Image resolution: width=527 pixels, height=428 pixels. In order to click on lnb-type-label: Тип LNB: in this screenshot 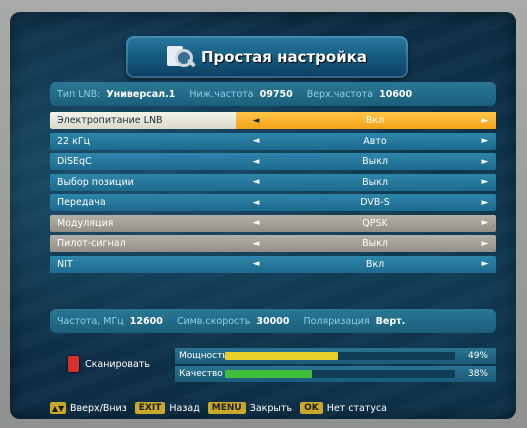, I will do `click(79, 94)`.